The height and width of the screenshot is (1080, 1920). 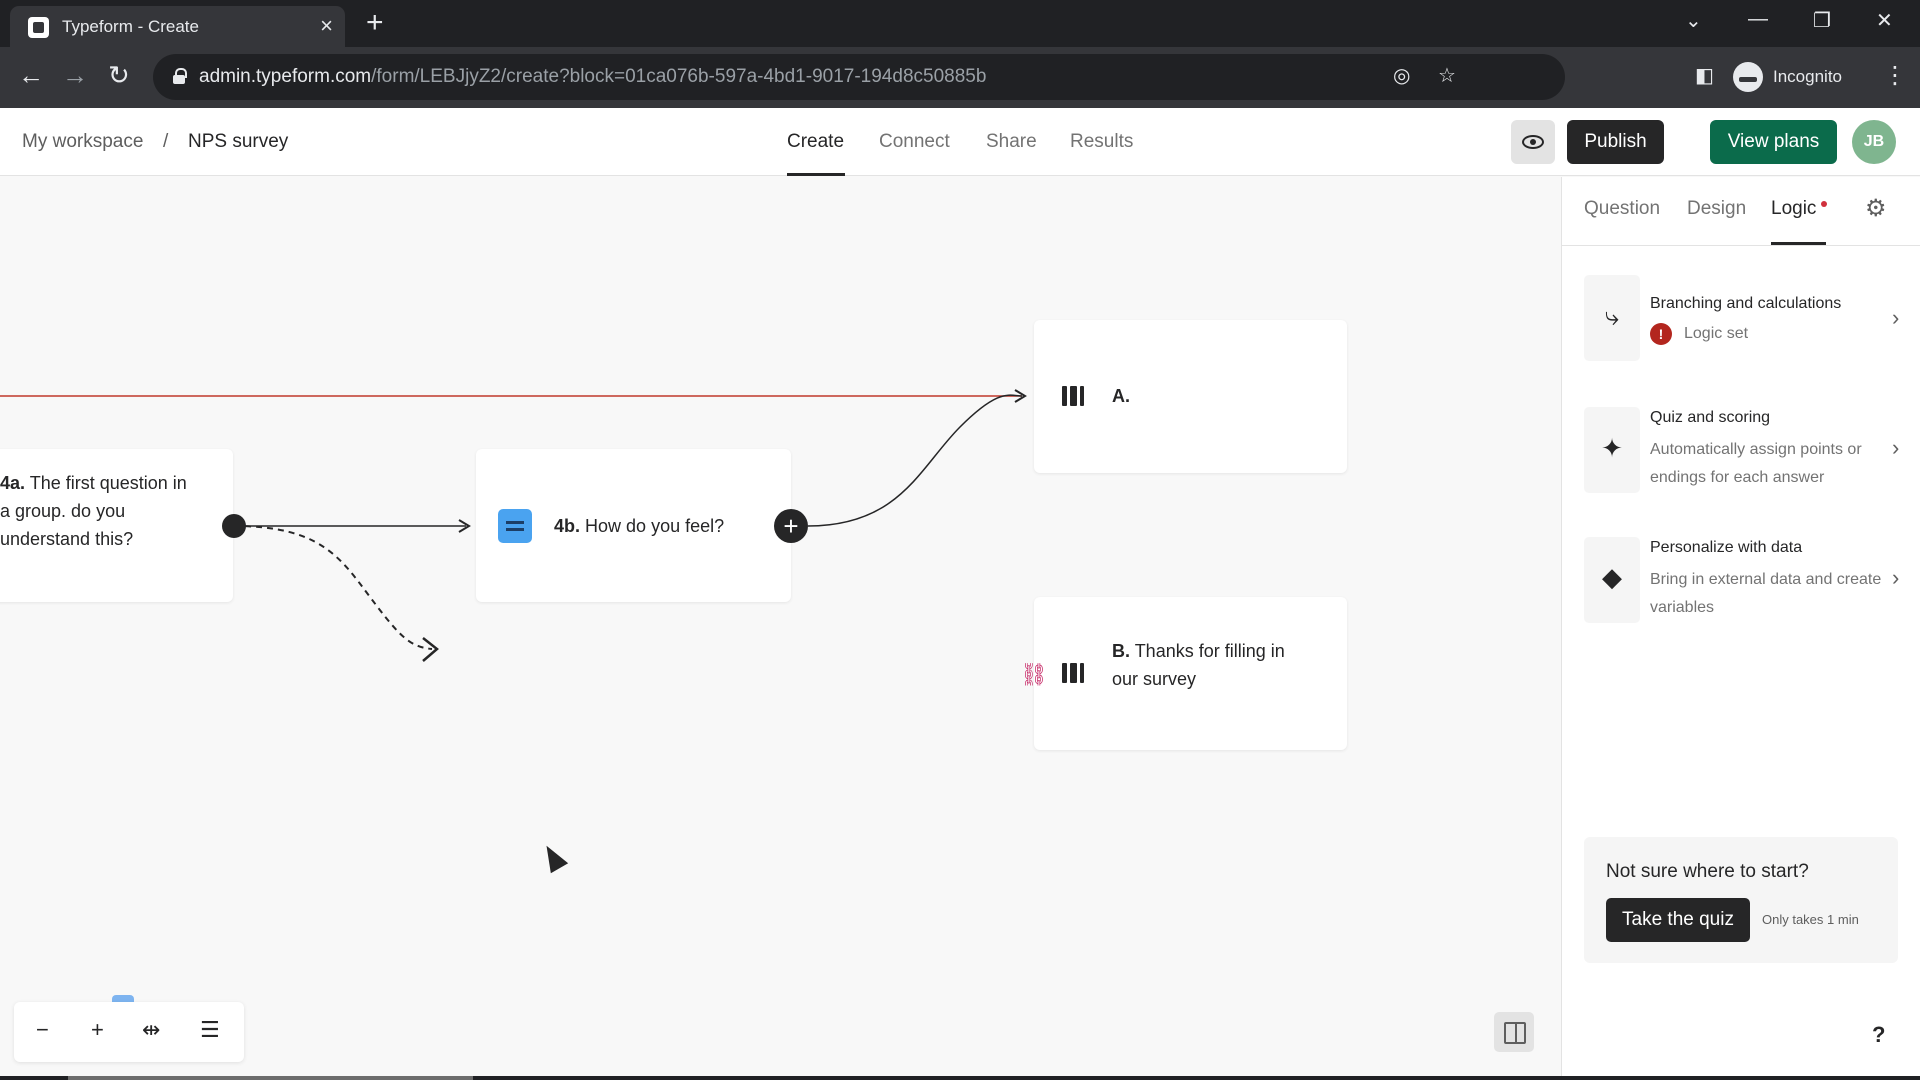 I want to click on browser-tab: Typeform - Create ×, so click(x=177, y=26).